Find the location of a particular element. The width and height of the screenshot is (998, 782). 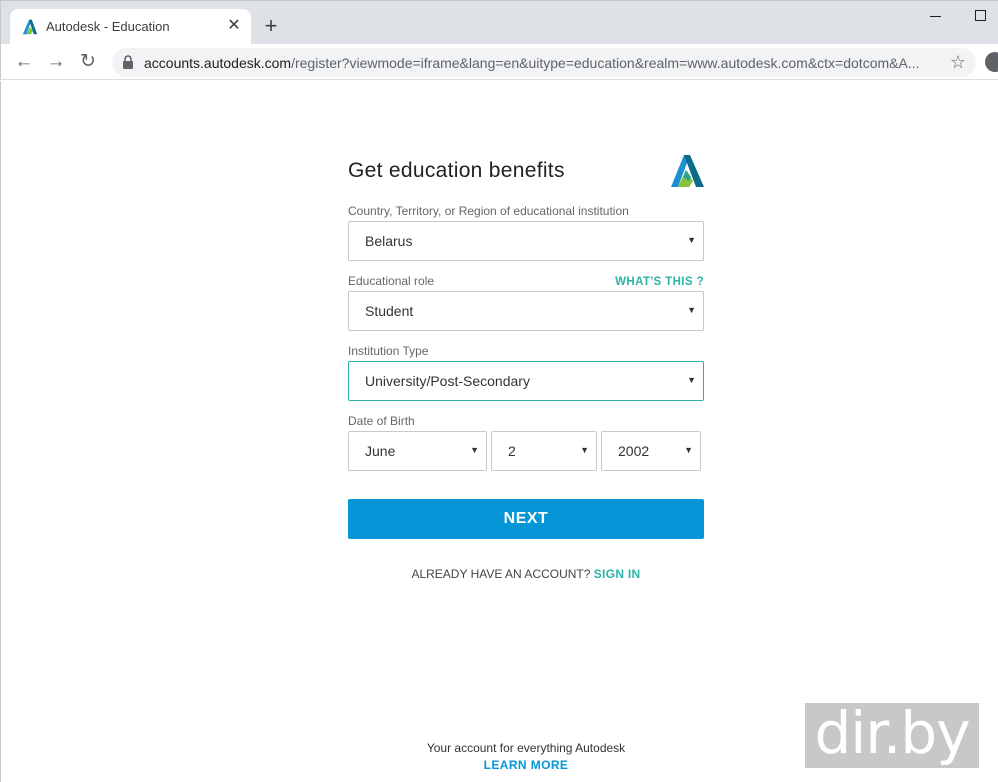

autodesk-favicon-icon is located at coordinates (30, 27).